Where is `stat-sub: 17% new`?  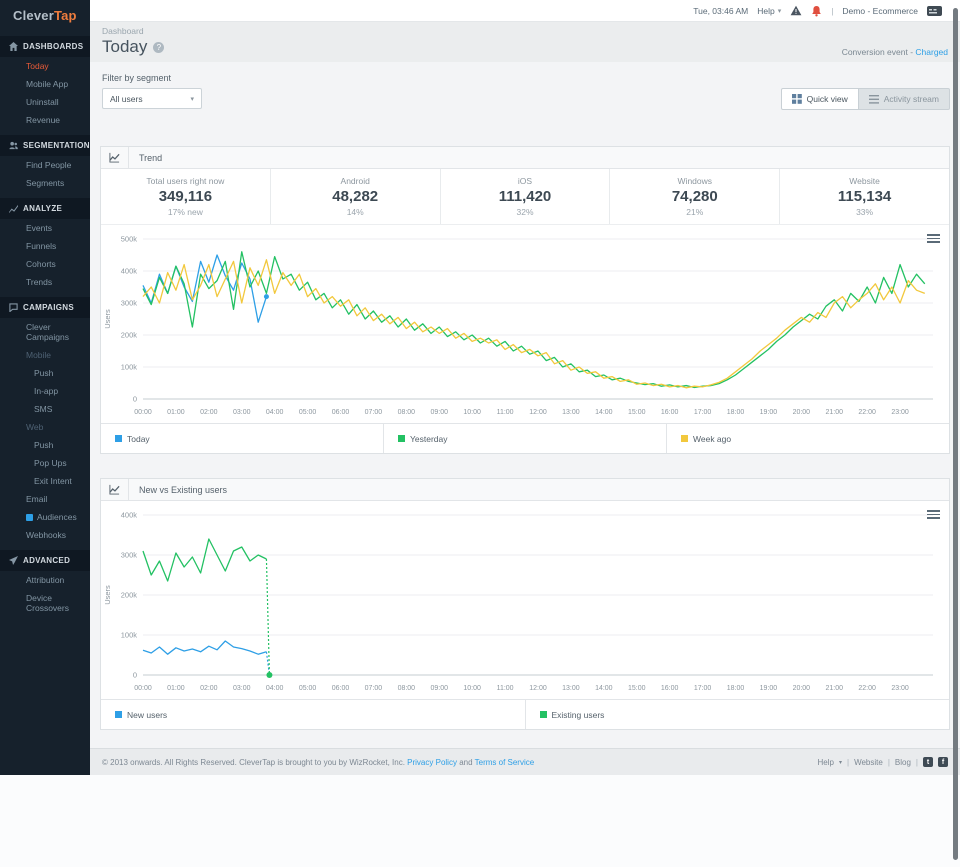 stat-sub: 17% new is located at coordinates (185, 212).